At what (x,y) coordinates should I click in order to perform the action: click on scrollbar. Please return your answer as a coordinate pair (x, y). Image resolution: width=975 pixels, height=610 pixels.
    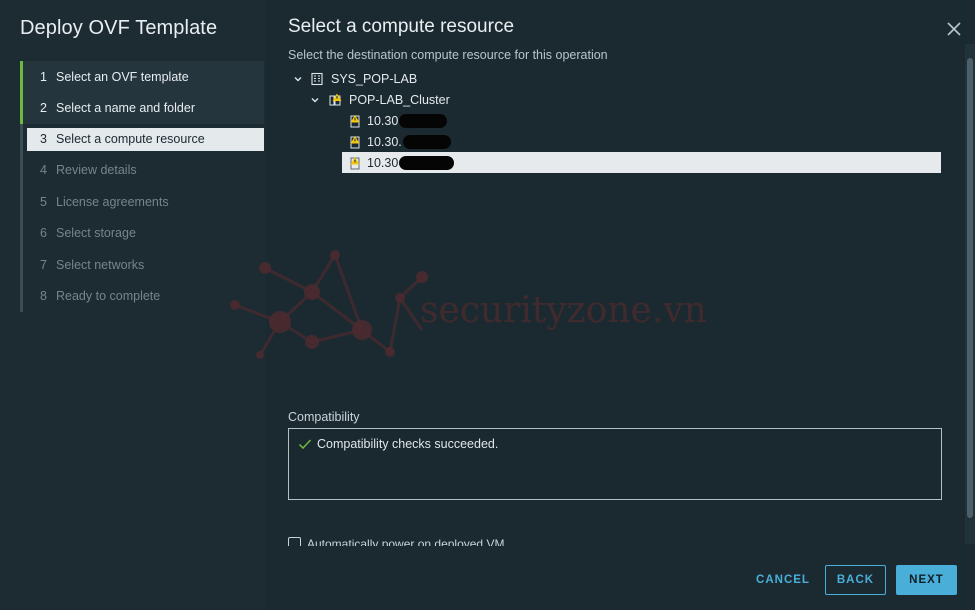
    Looking at the image, I should click on (970, 294).